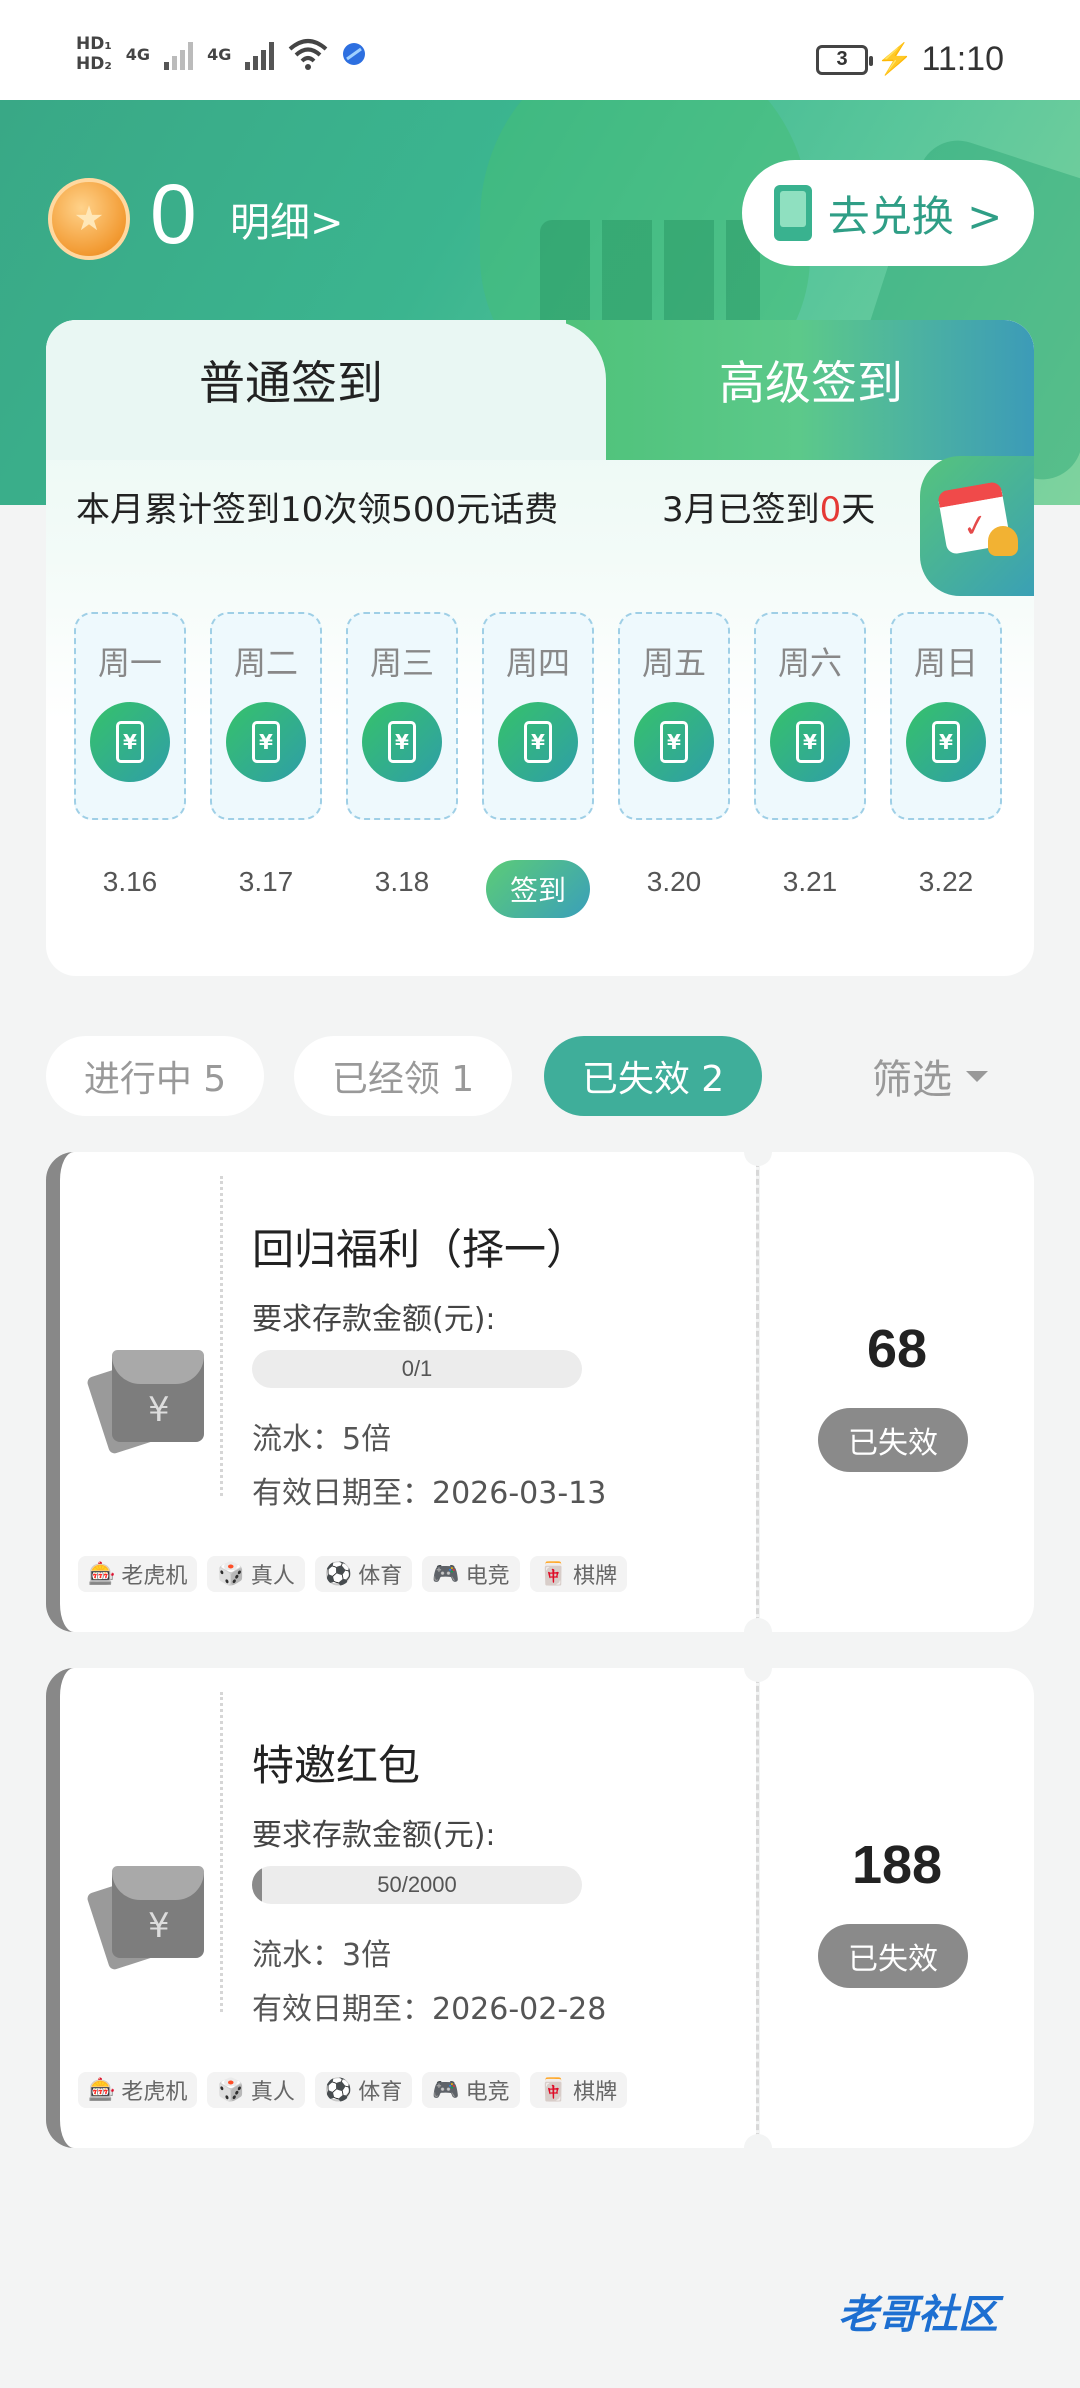 The height and width of the screenshot is (2388, 1080). Describe the element at coordinates (945, 663) in the screenshot. I see `day-name: 周日` at that location.